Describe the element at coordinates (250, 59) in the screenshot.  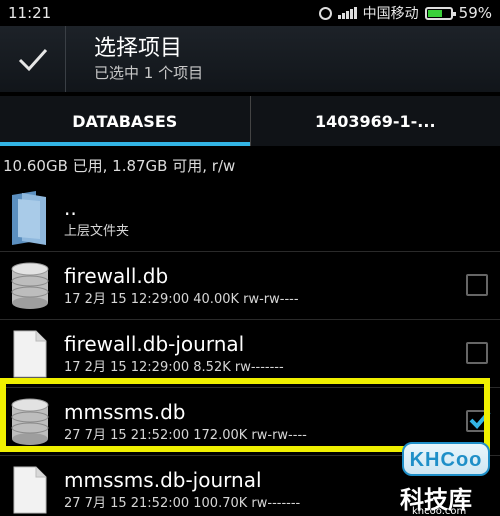
I see `action-bar: 选择项目 已选中 1 个项目` at that location.